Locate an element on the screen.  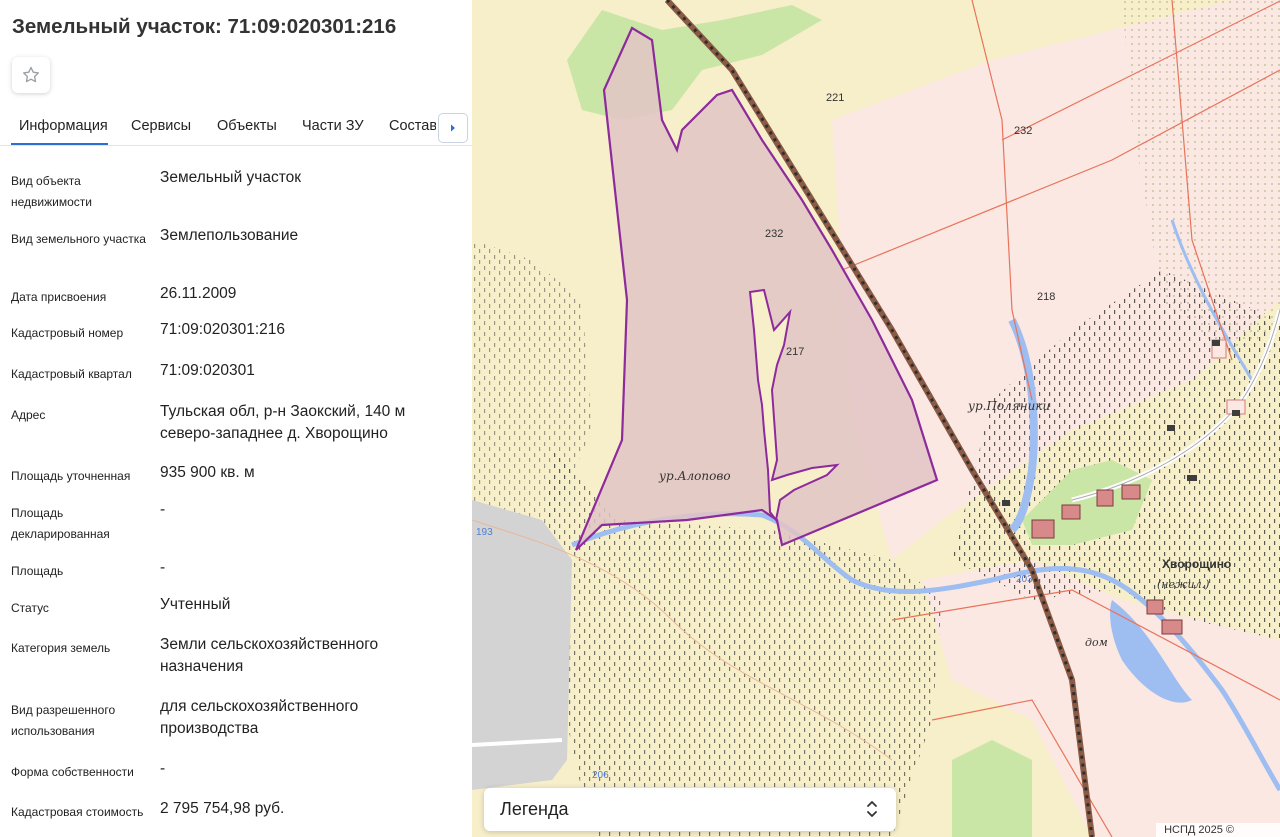
property-label: Кадастровый квартал is located at coordinates (71, 374).